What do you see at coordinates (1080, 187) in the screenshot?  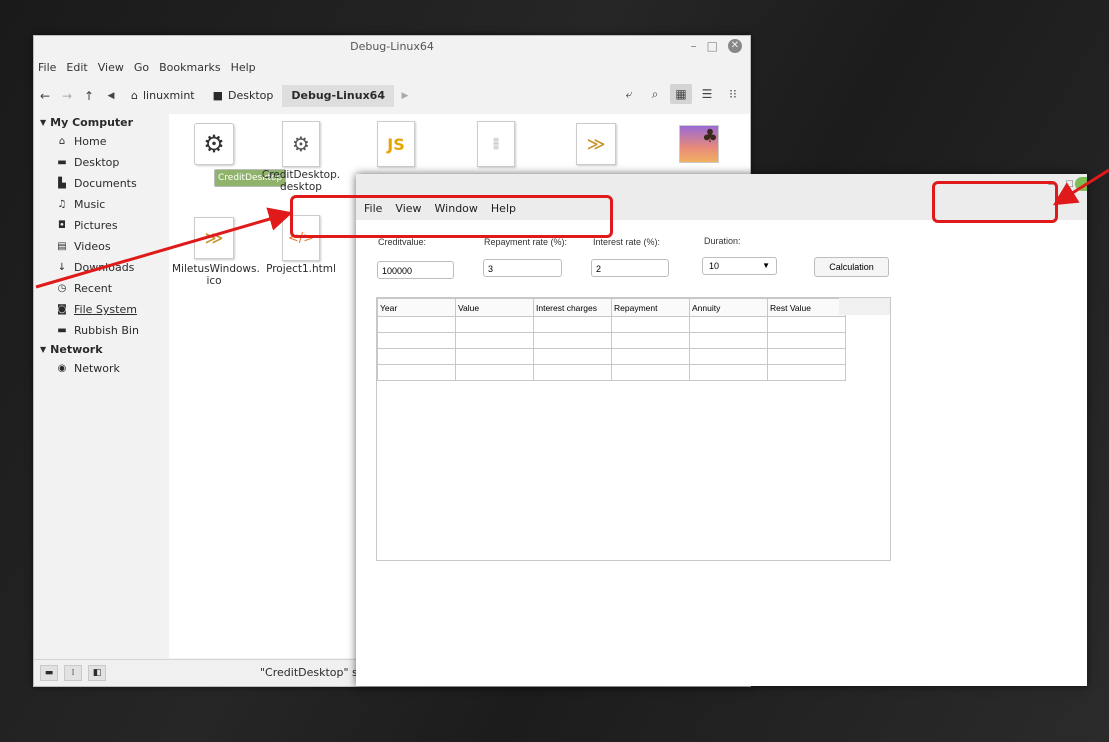 I see `annotation-arrow-right` at bounding box center [1080, 187].